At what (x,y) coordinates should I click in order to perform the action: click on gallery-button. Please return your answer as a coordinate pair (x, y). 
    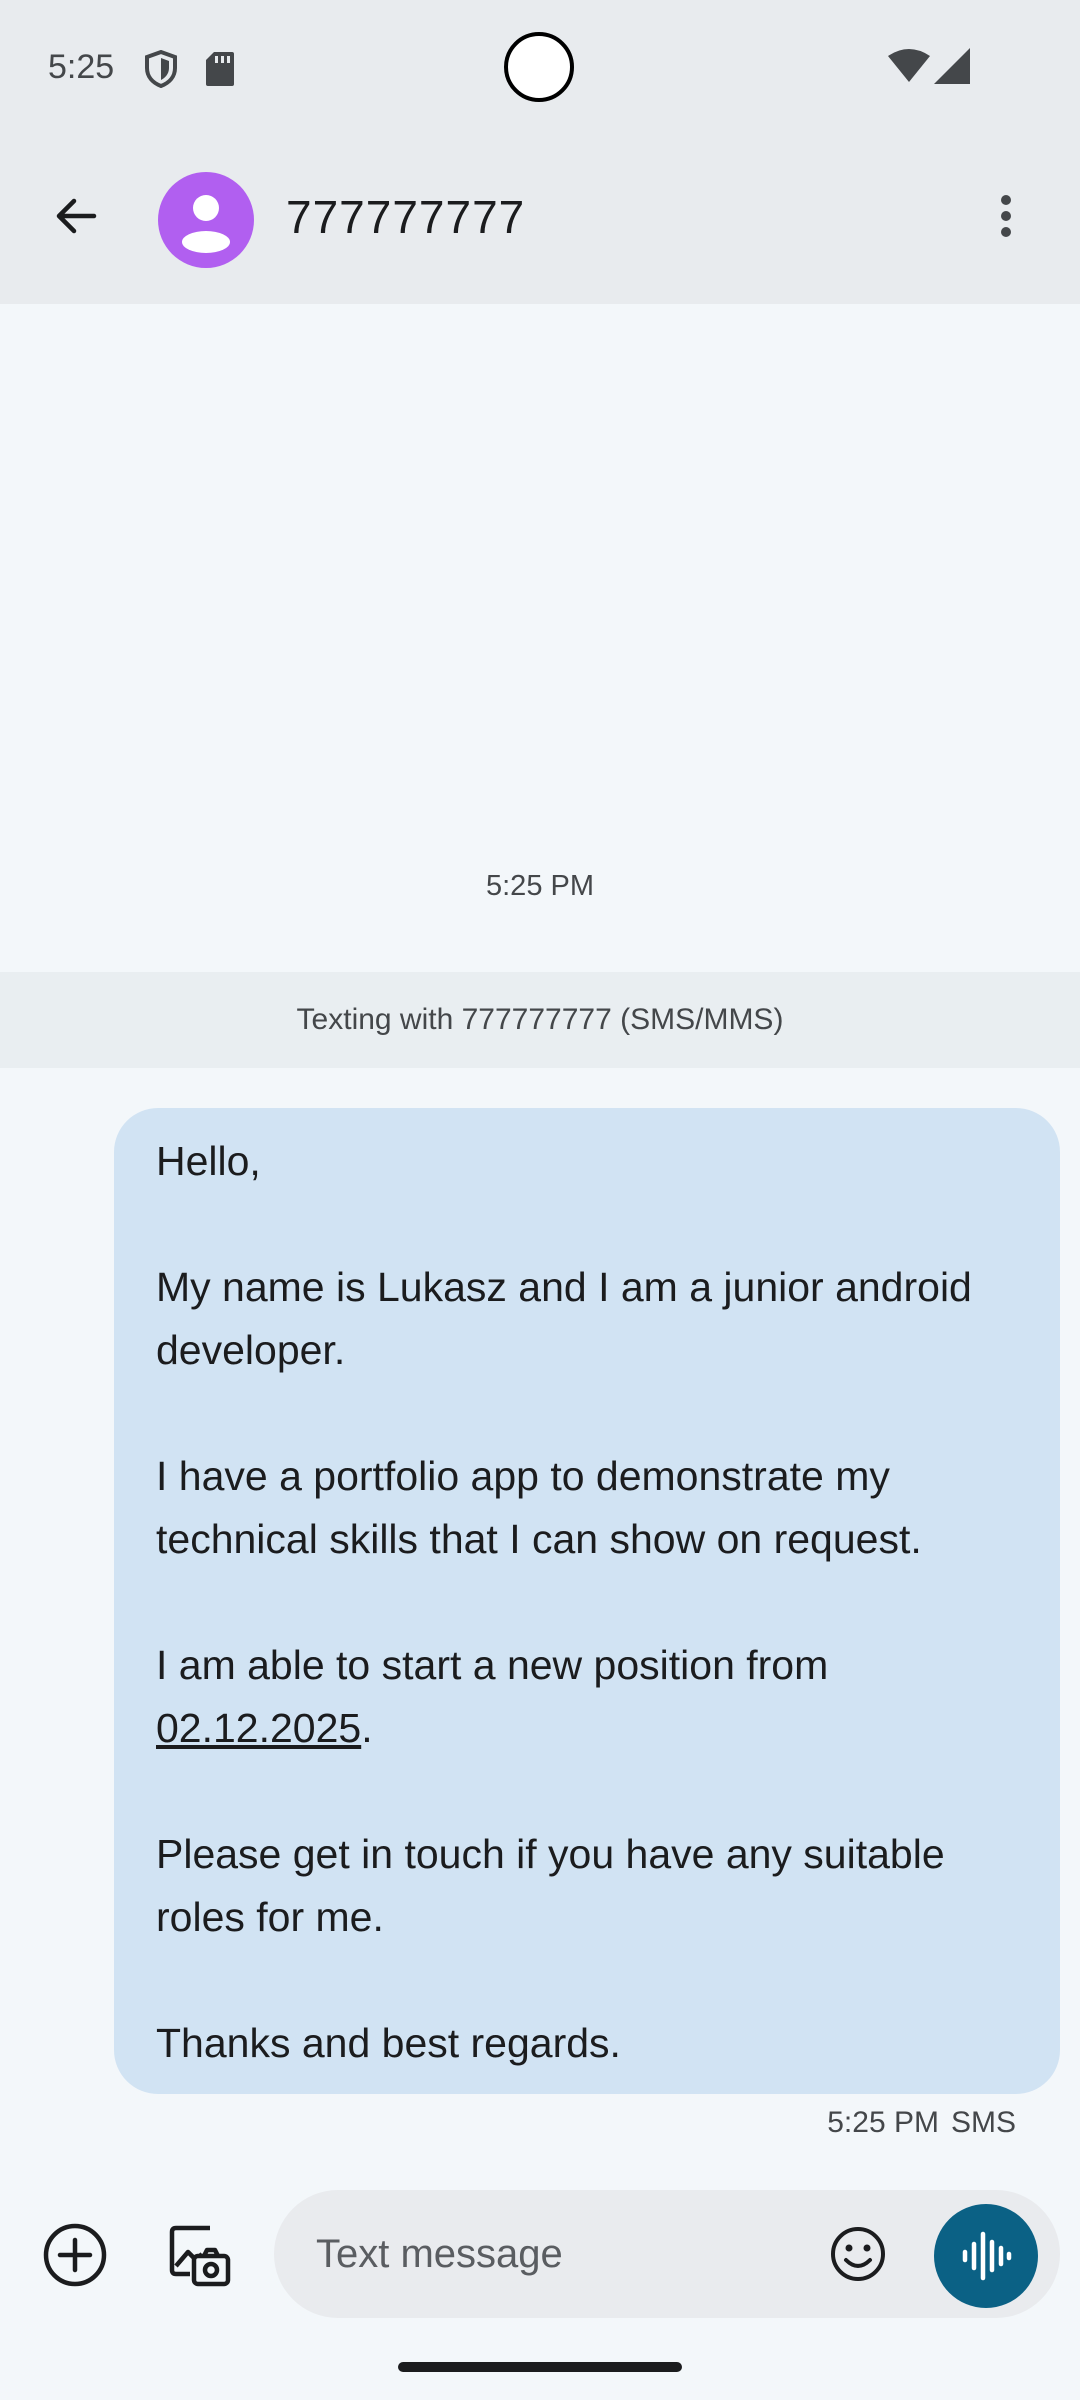
    Looking at the image, I should click on (199, 2255).